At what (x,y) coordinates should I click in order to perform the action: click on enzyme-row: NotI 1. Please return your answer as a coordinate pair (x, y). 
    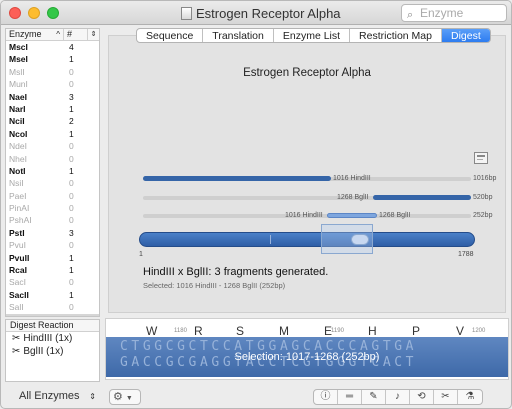
    Looking at the image, I should click on (52, 171).